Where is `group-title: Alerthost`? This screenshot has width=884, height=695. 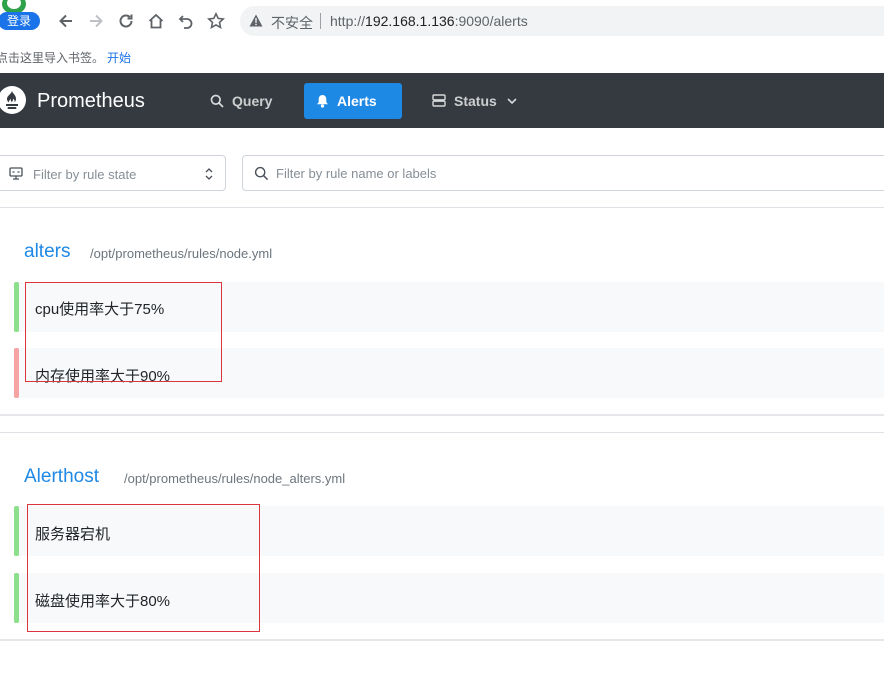 group-title: Alerthost is located at coordinates (61, 477).